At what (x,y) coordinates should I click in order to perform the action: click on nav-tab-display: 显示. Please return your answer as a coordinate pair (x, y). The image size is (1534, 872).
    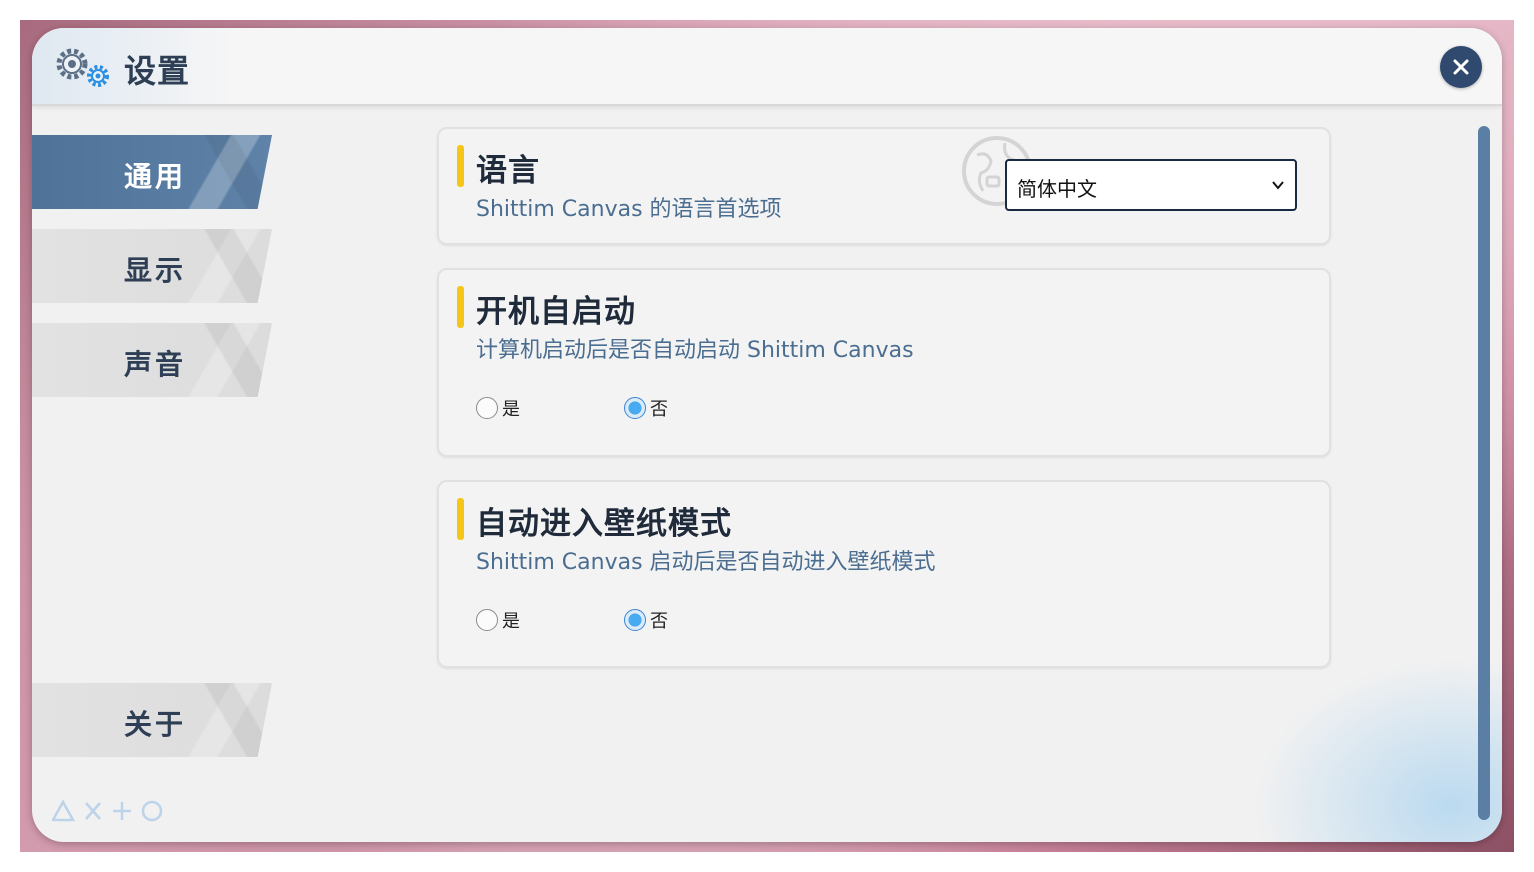
    Looking at the image, I should click on (152, 266).